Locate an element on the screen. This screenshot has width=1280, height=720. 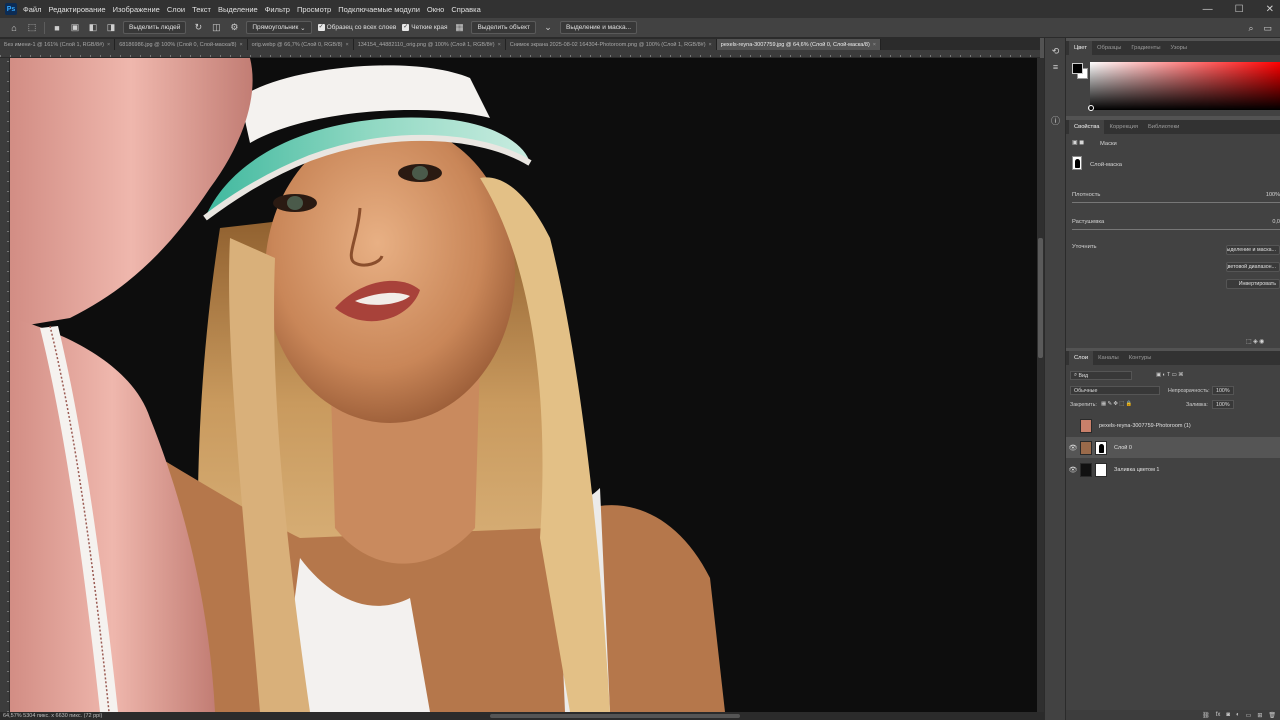
feather-slider is located at coordinates (1176, 229).